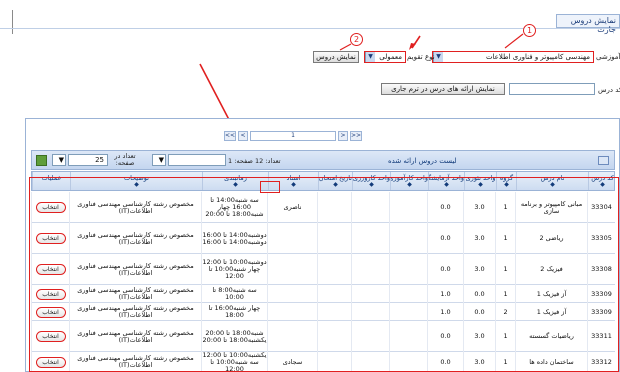 The height and width of the screenshot is (372, 620). Describe the element at coordinates (41, 160) in the screenshot. I see `refresh-icon` at that location.